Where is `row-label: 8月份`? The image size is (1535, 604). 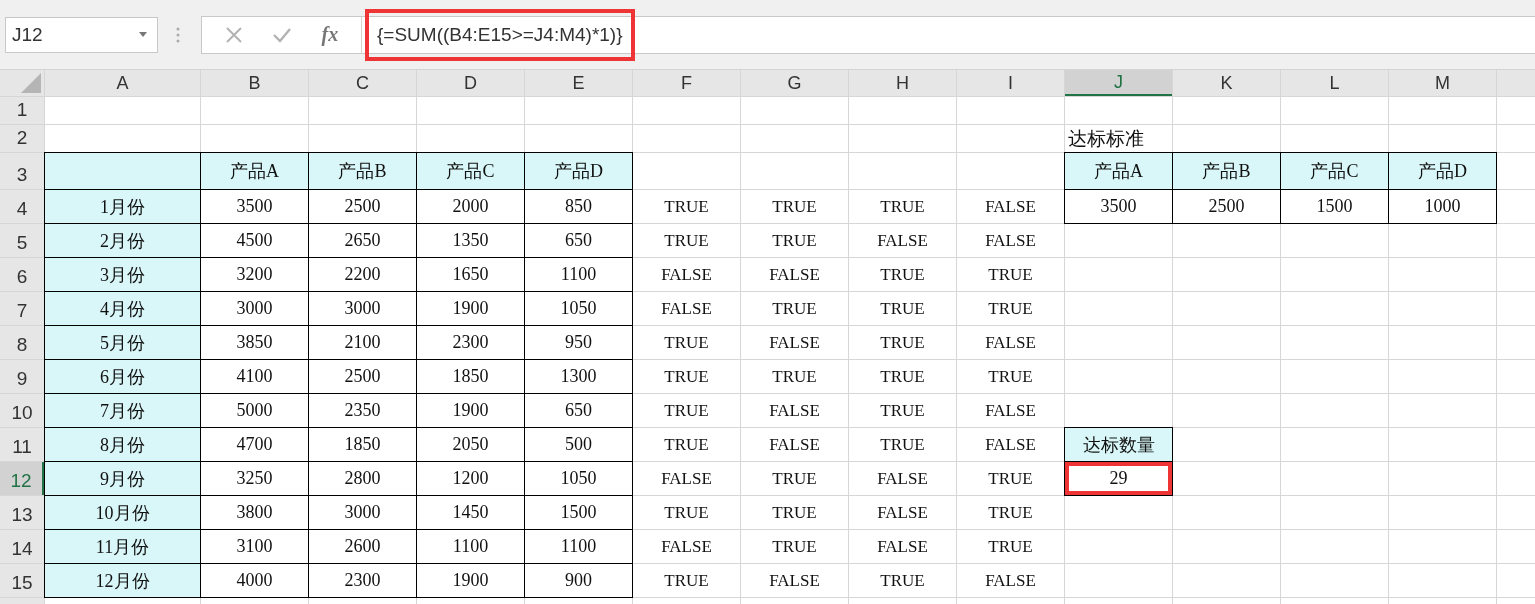 row-label: 8月份 is located at coordinates (122, 444).